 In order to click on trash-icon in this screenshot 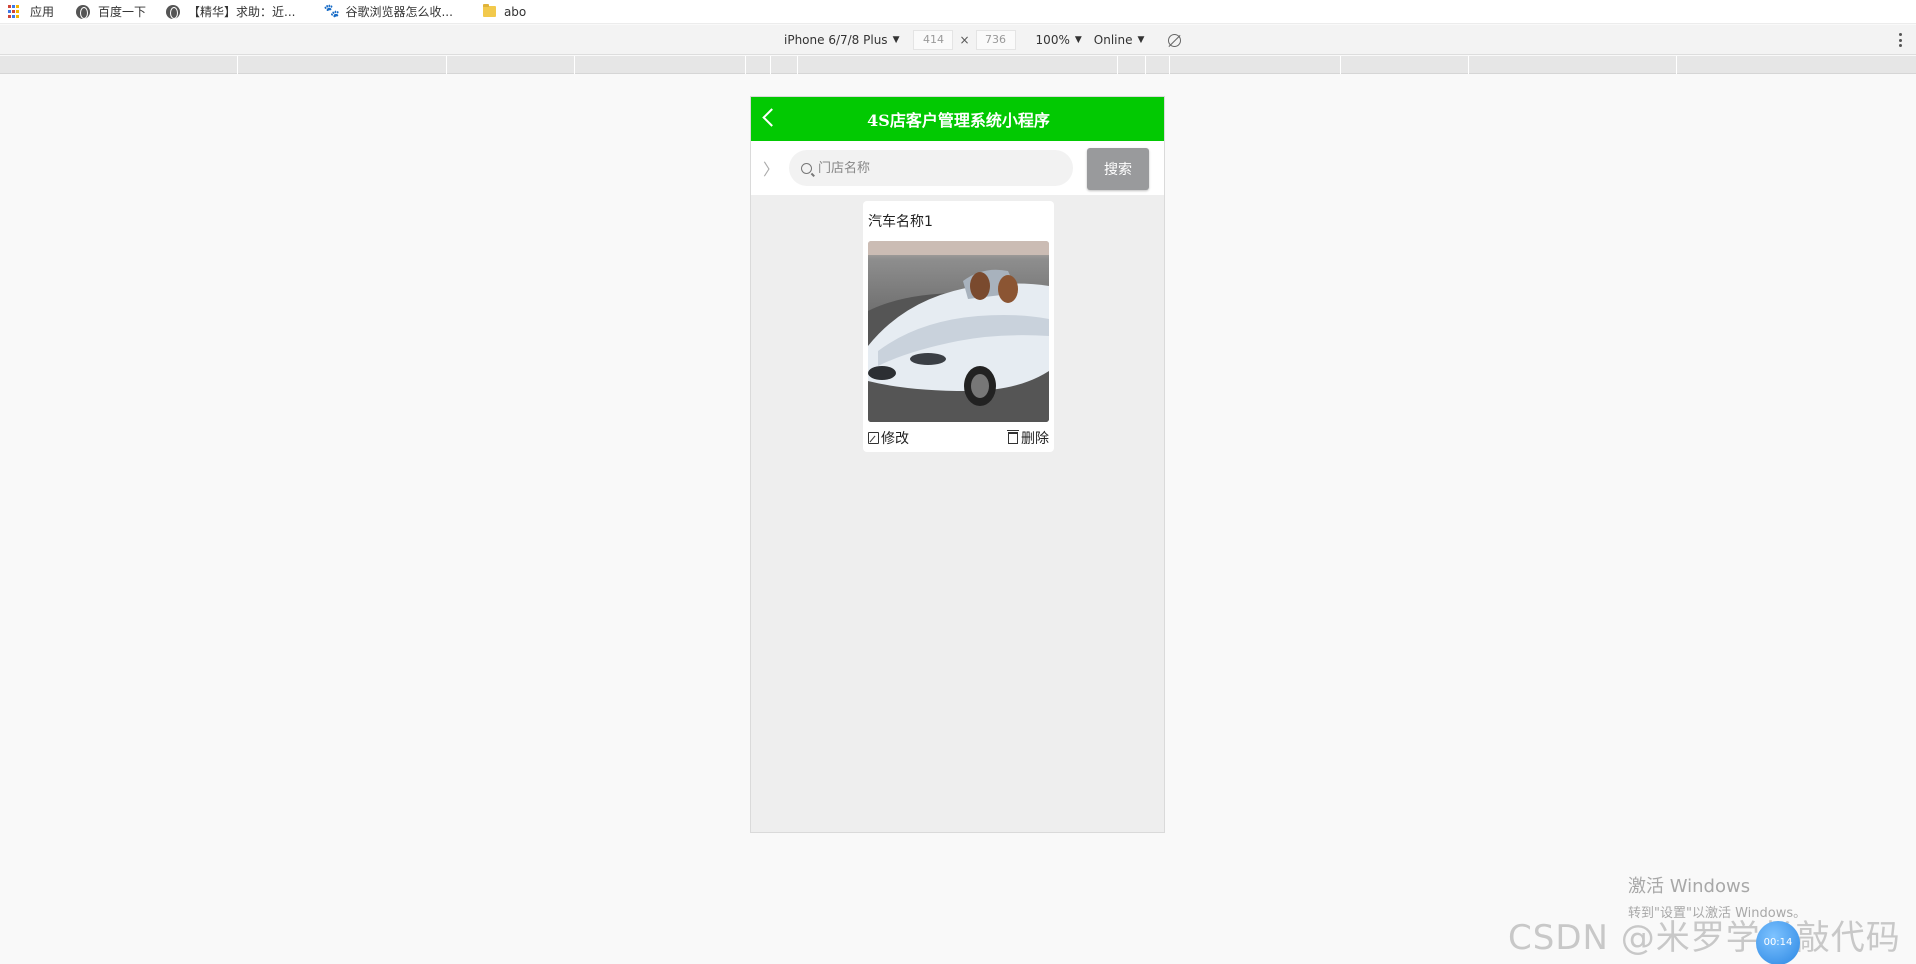, I will do `click(1013, 437)`.